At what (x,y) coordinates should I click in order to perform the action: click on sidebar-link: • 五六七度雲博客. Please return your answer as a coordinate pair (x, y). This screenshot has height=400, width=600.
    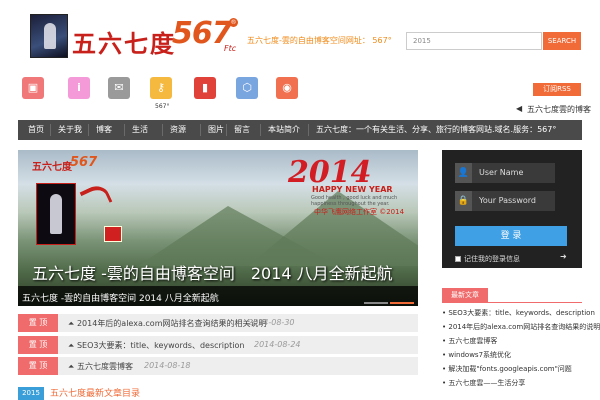
    Looking at the image, I should click on (469, 341).